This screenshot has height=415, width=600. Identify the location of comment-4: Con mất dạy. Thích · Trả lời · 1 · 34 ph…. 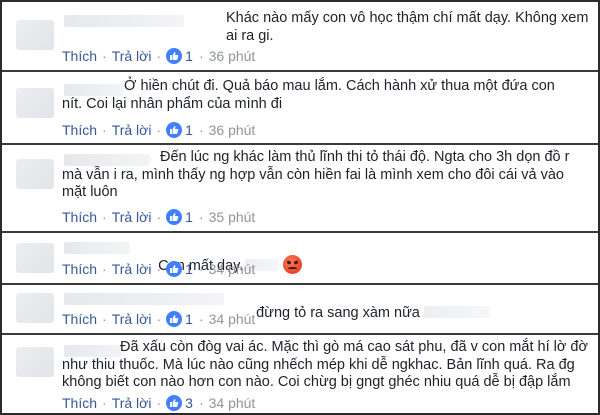
(300, 259).